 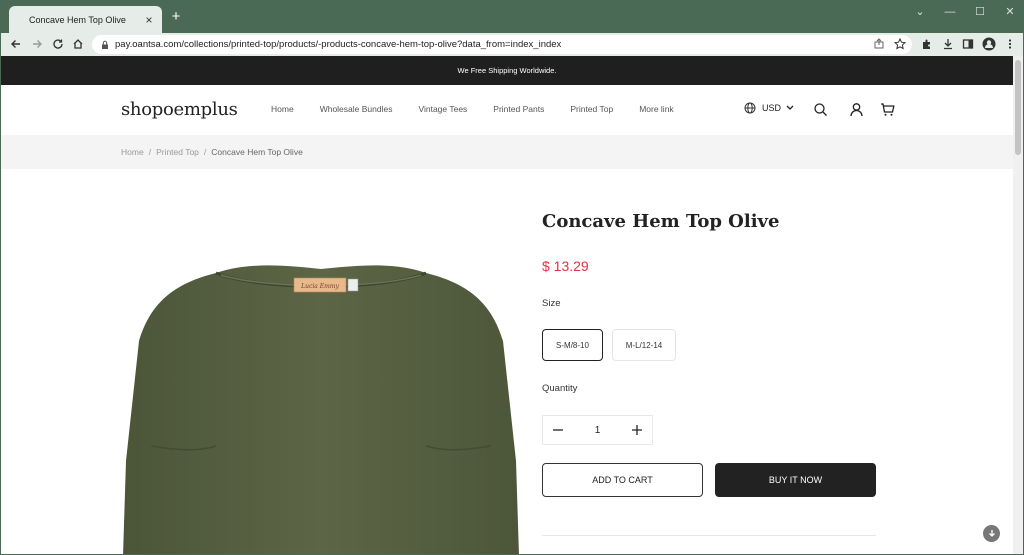 What do you see at coordinates (565, 266) in the screenshot?
I see `product-price: $ 13.29` at bounding box center [565, 266].